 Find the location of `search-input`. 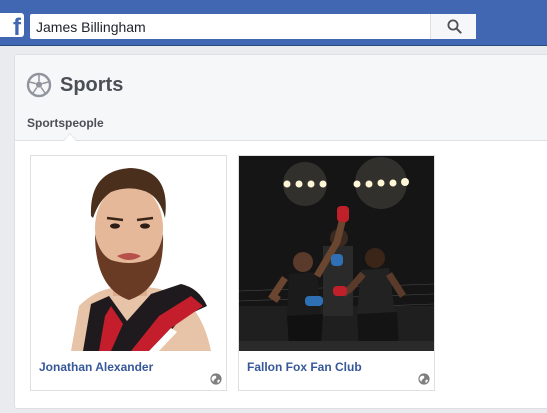

search-input is located at coordinates (230, 26).